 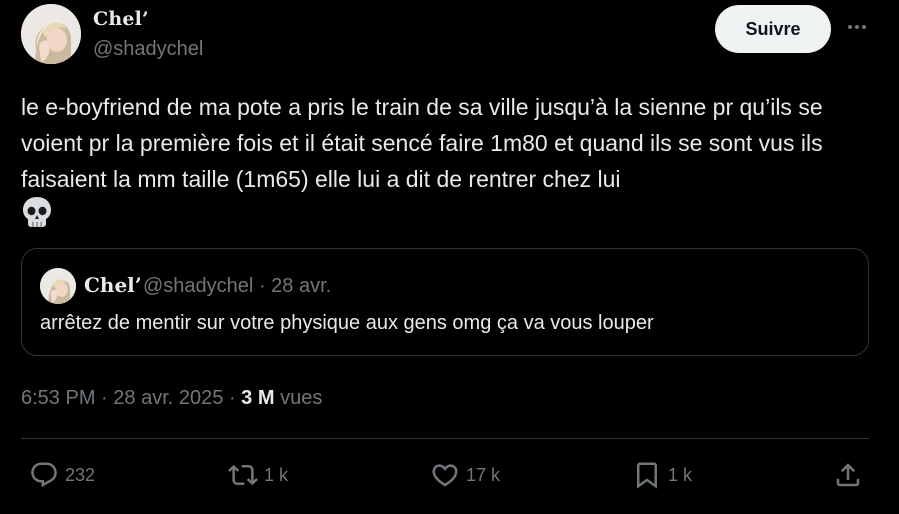 I want to click on retweet-button: 1 k, so click(x=258, y=475).